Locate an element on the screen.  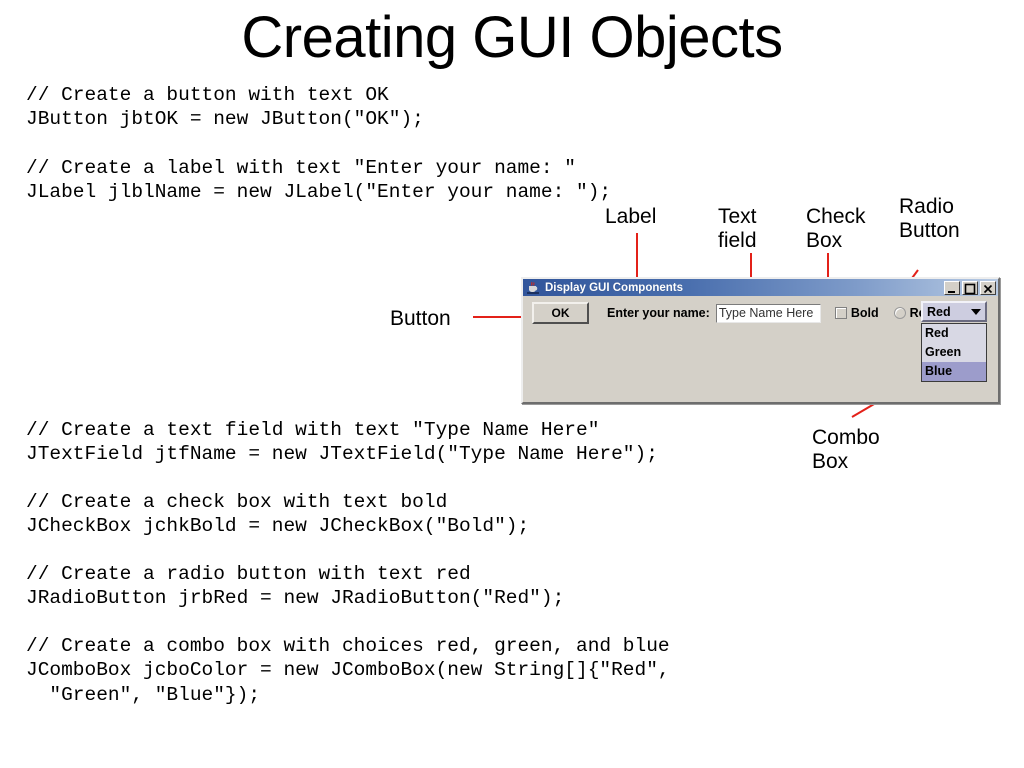
combo-option-green: Green is located at coordinates (954, 352).